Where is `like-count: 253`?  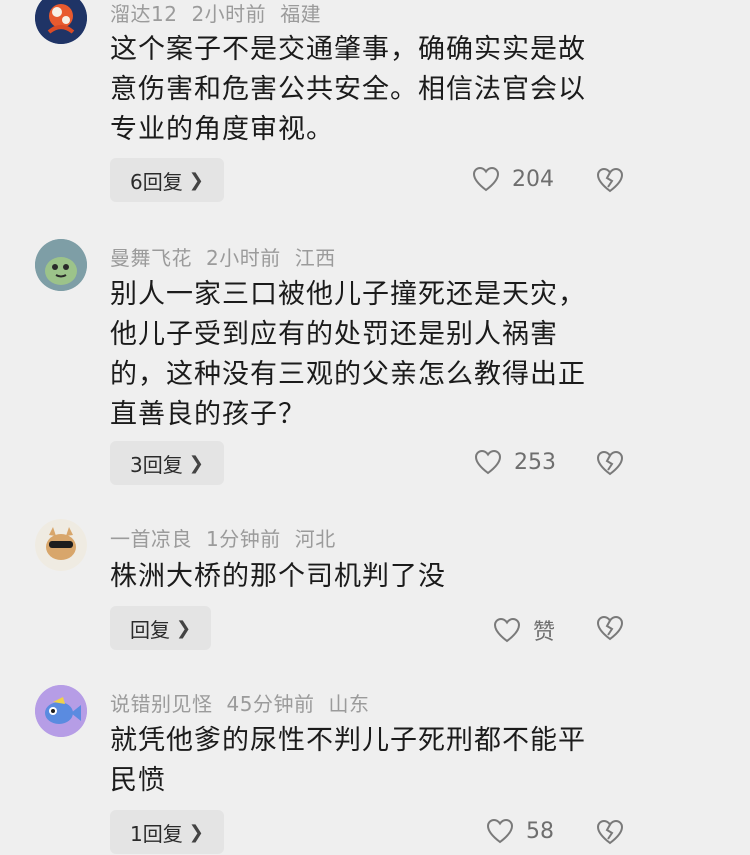 like-count: 253 is located at coordinates (535, 462).